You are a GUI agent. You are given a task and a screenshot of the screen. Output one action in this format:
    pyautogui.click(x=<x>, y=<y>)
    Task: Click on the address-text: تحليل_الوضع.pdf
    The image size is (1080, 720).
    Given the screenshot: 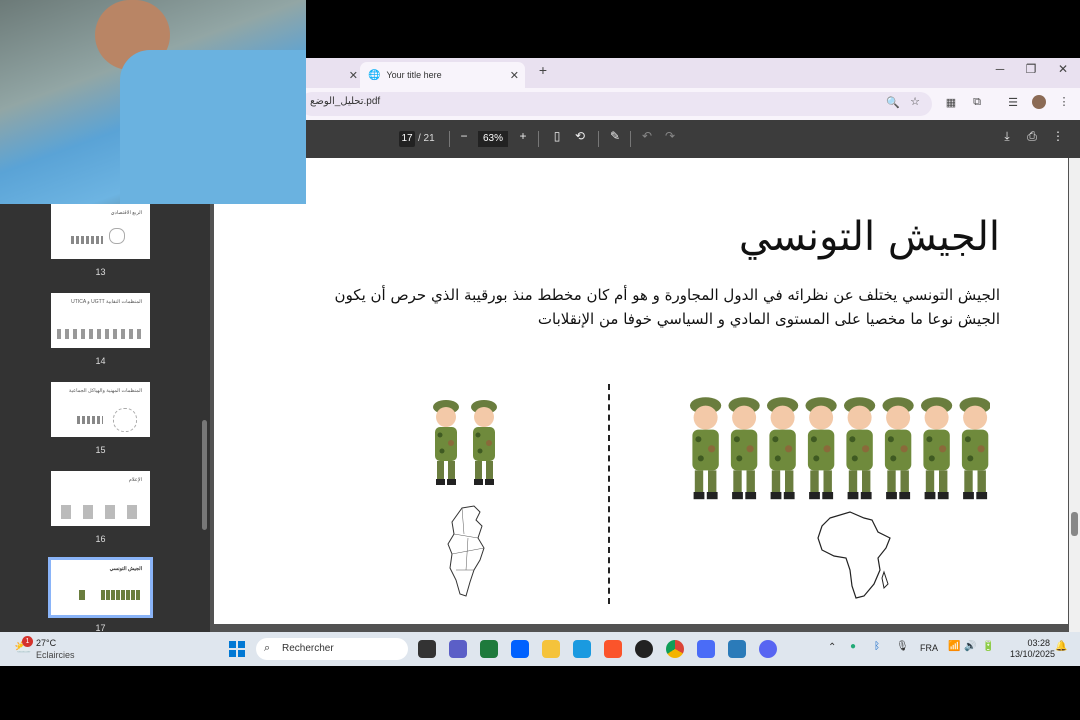 What is the action you would take?
    pyautogui.click(x=345, y=101)
    